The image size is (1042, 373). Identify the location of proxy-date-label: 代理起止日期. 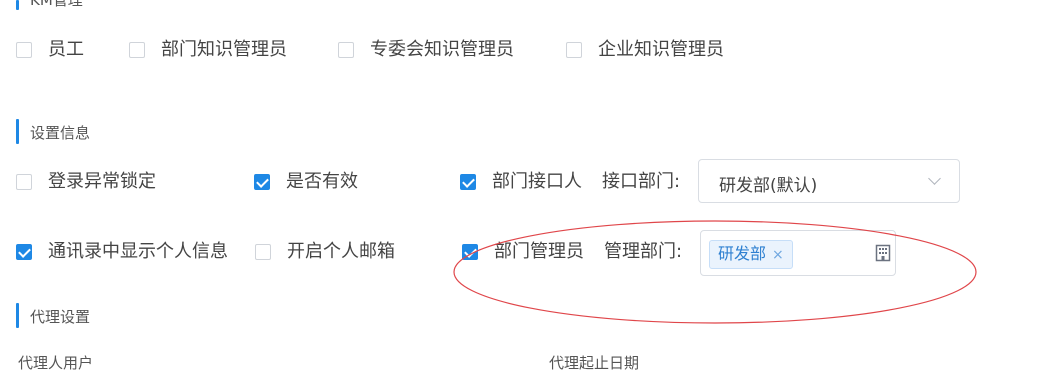
(594, 363).